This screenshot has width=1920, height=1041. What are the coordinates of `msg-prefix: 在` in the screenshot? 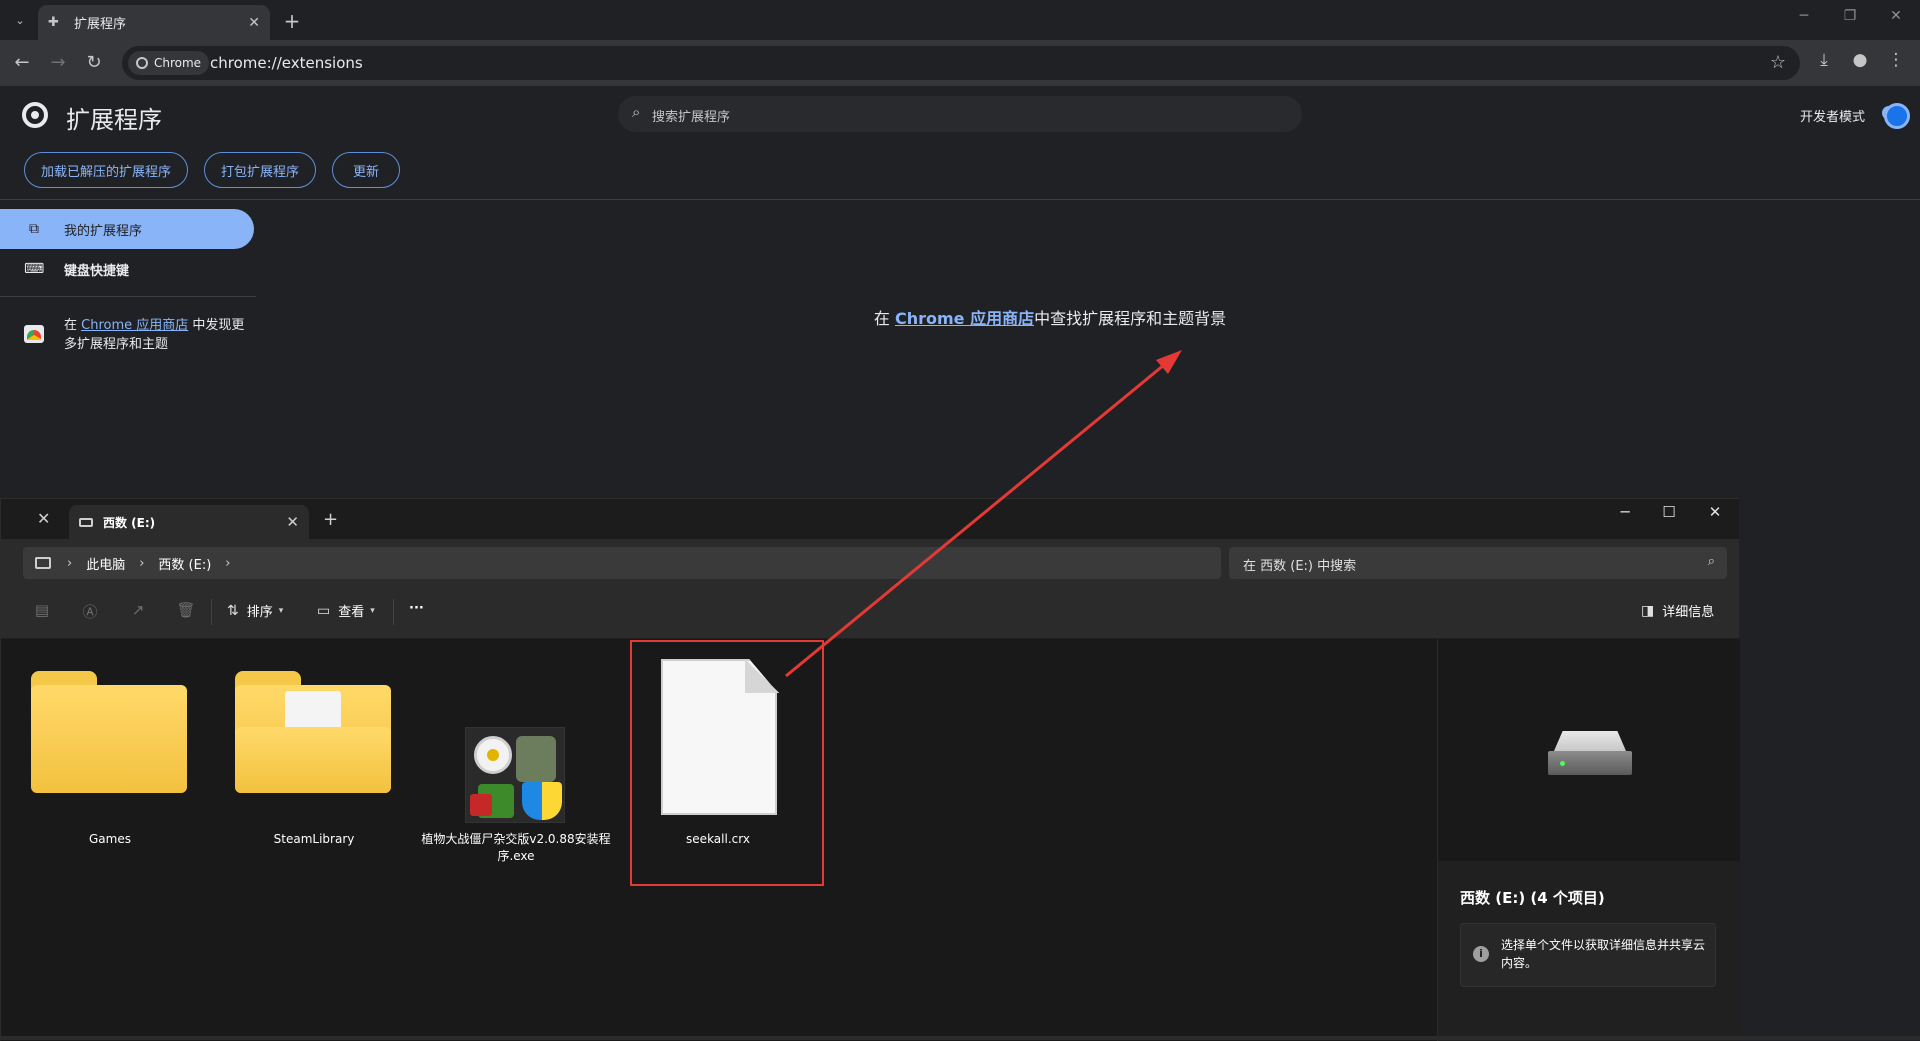 It's located at (884, 318).